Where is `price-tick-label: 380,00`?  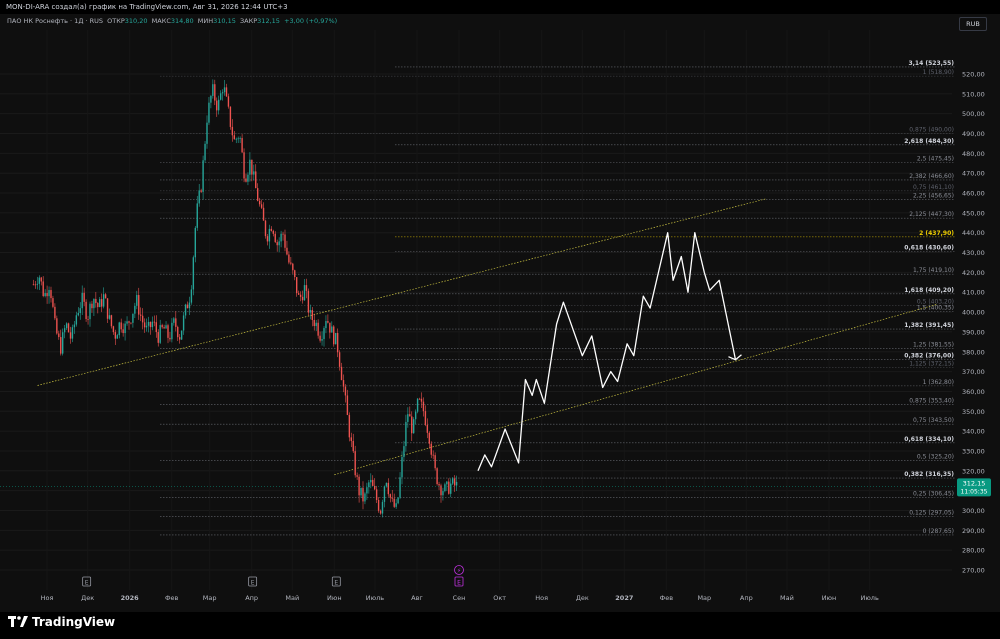
price-tick-label: 380,00 is located at coordinates (973, 352).